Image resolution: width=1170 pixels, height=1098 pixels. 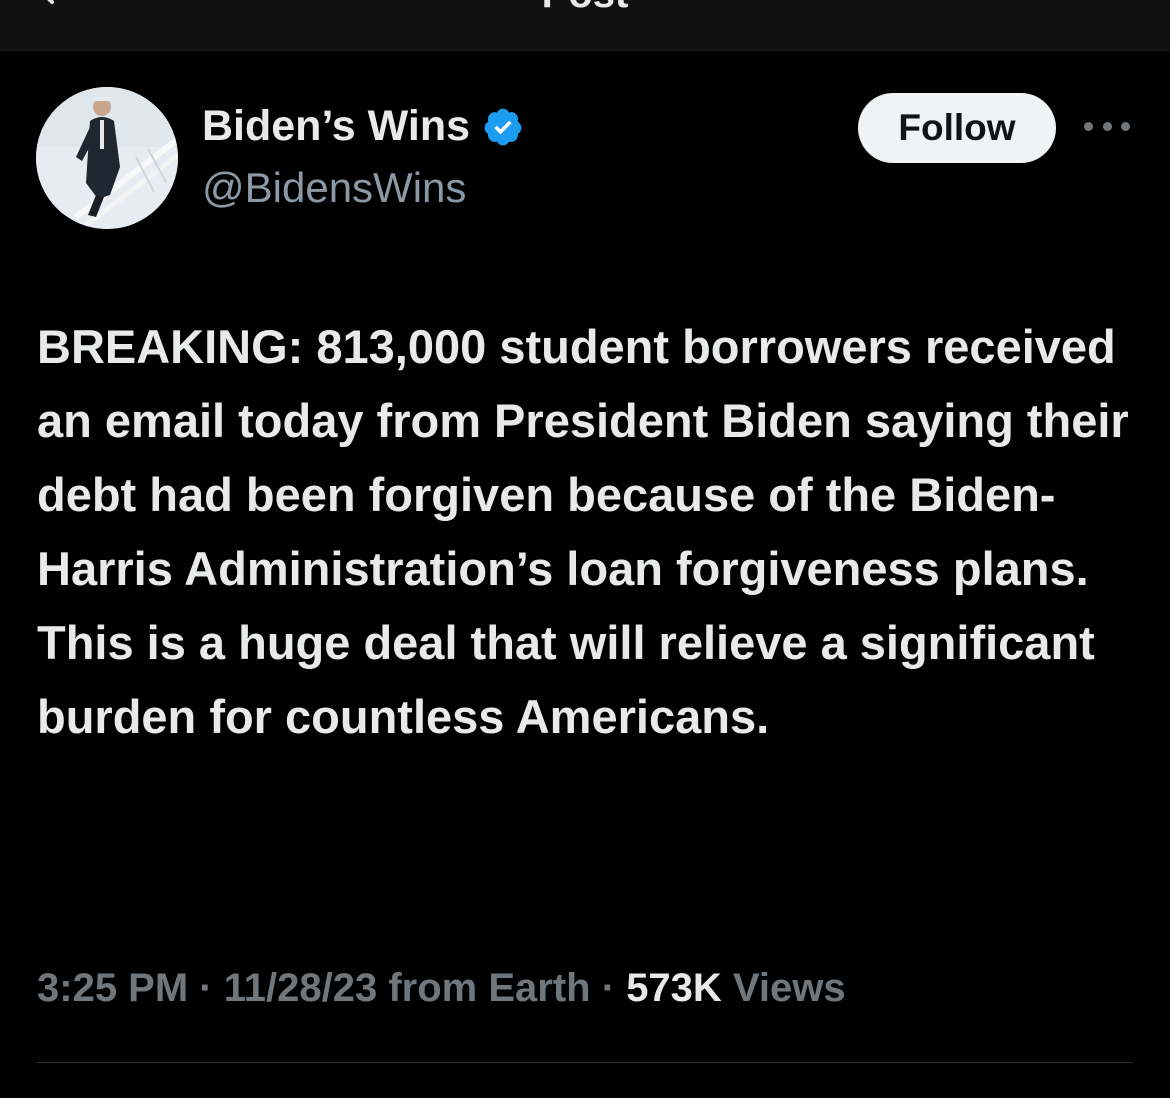 I want to click on views-label: Views, so click(x=789, y=988).